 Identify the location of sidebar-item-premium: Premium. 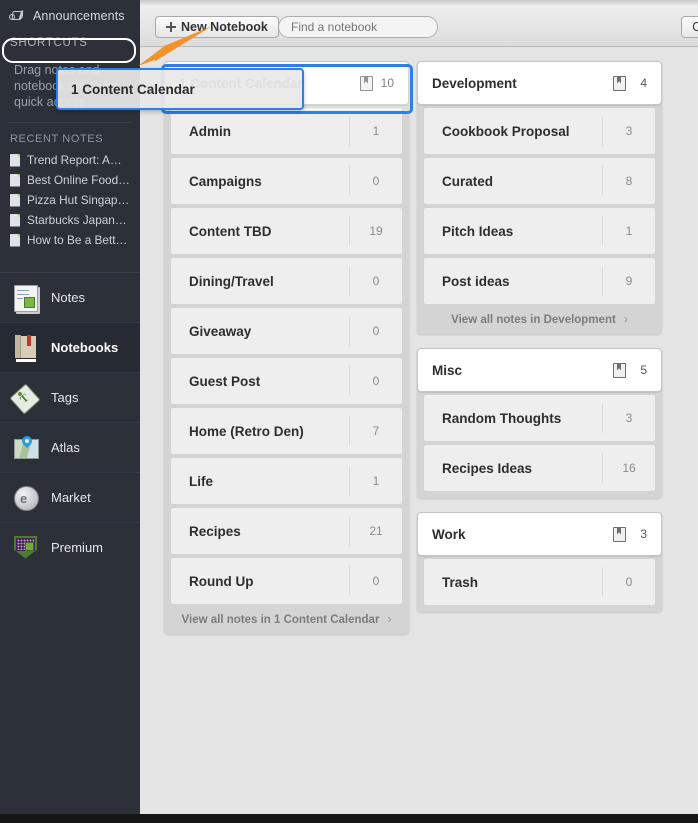
(70, 547).